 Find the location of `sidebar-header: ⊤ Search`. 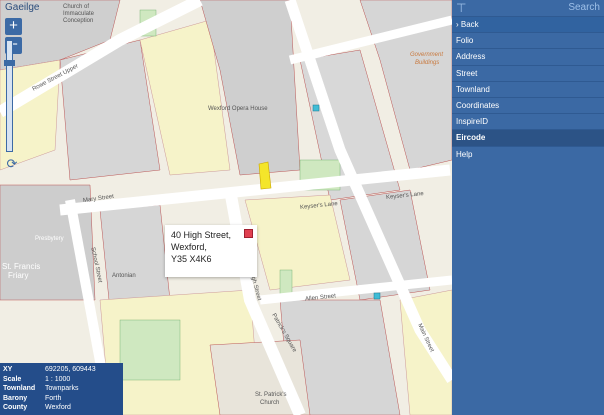

sidebar-header: ⊤ Search is located at coordinates (528, 8).